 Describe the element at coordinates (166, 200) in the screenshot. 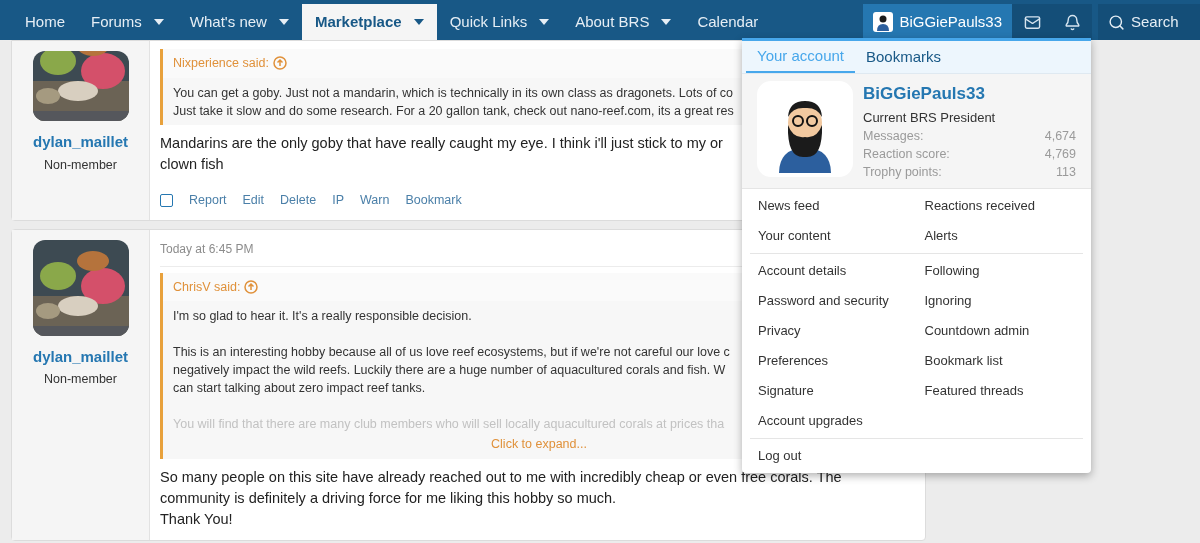

I see `select-checkbox` at that location.